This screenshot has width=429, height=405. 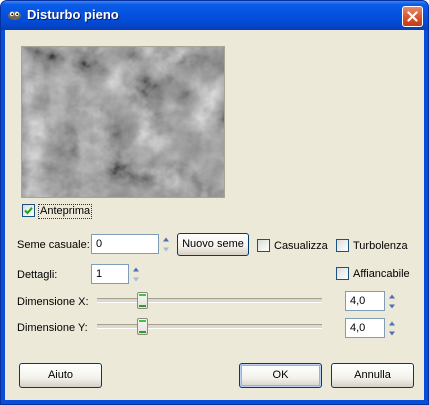 What do you see at coordinates (14, 15) in the screenshot?
I see `gimp-icon` at bounding box center [14, 15].